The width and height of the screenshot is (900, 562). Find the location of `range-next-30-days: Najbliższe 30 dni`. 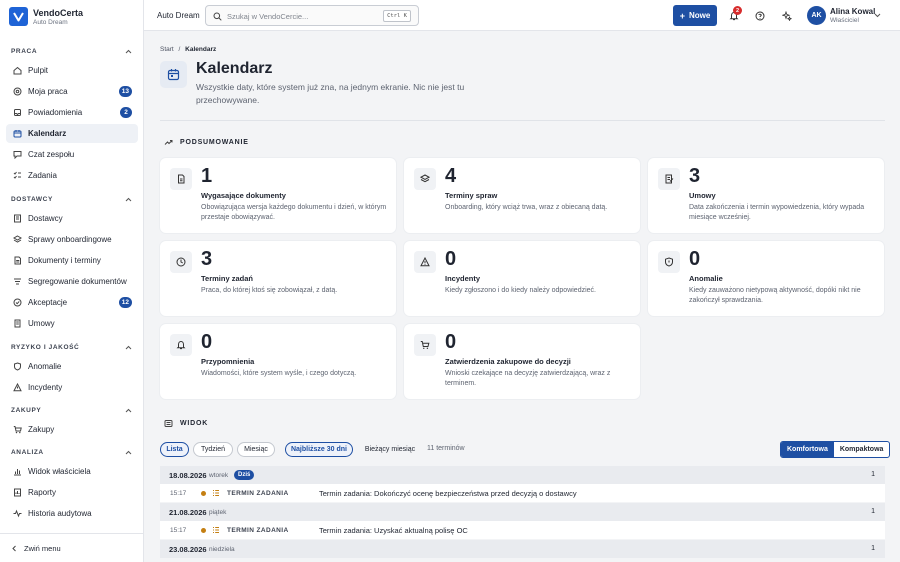

range-next-30-days: Najbliższe 30 dni is located at coordinates (319, 449).